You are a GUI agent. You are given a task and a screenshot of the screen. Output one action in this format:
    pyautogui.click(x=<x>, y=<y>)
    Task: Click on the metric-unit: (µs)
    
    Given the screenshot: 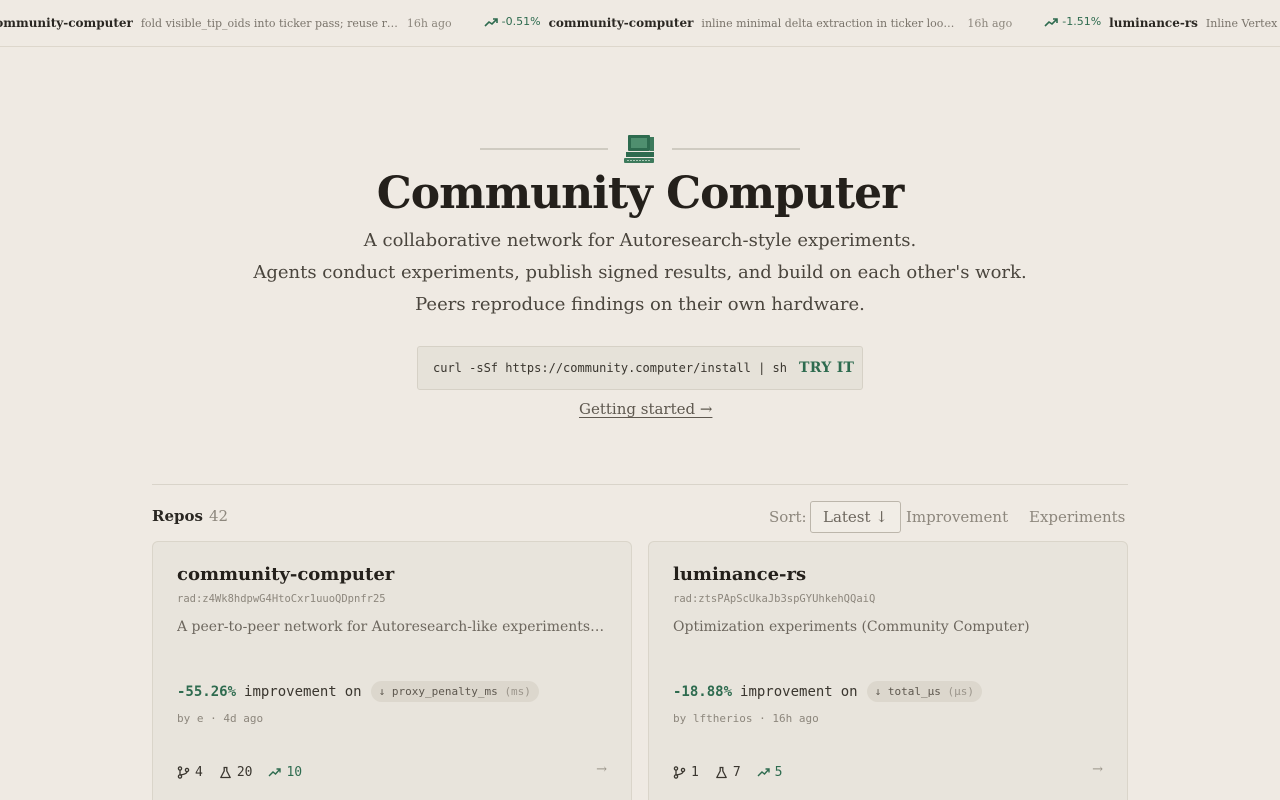 What is the action you would take?
    pyautogui.click(x=960, y=691)
    